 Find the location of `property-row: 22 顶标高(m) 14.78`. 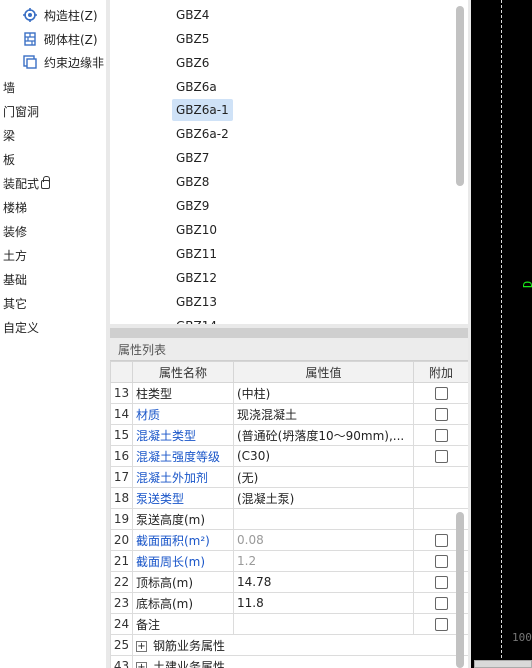

property-row: 22 顶标高(m) 14.78 is located at coordinates (289, 582).